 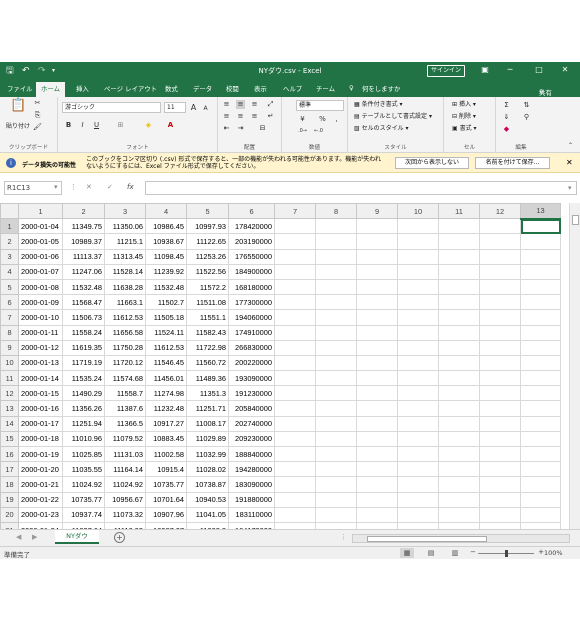 I want to click on cell: 2000-01-14, so click(x=40, y=378).